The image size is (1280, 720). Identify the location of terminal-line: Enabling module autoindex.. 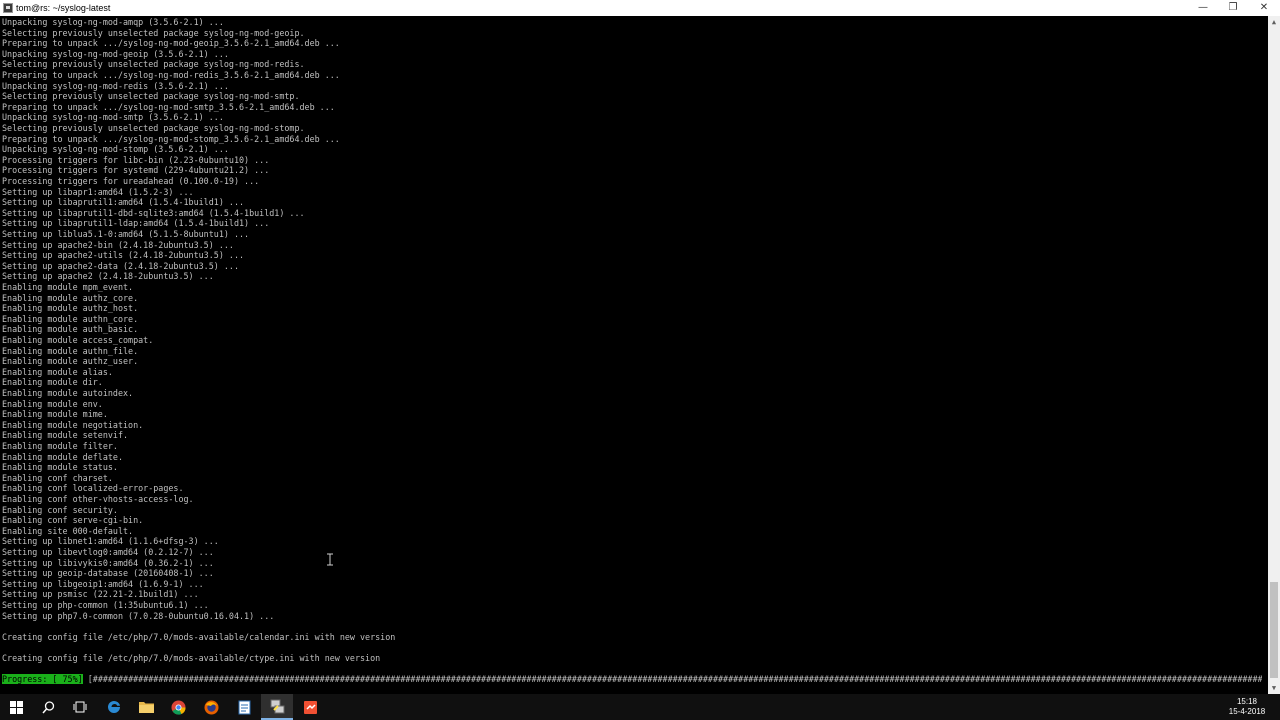
(68, 393).